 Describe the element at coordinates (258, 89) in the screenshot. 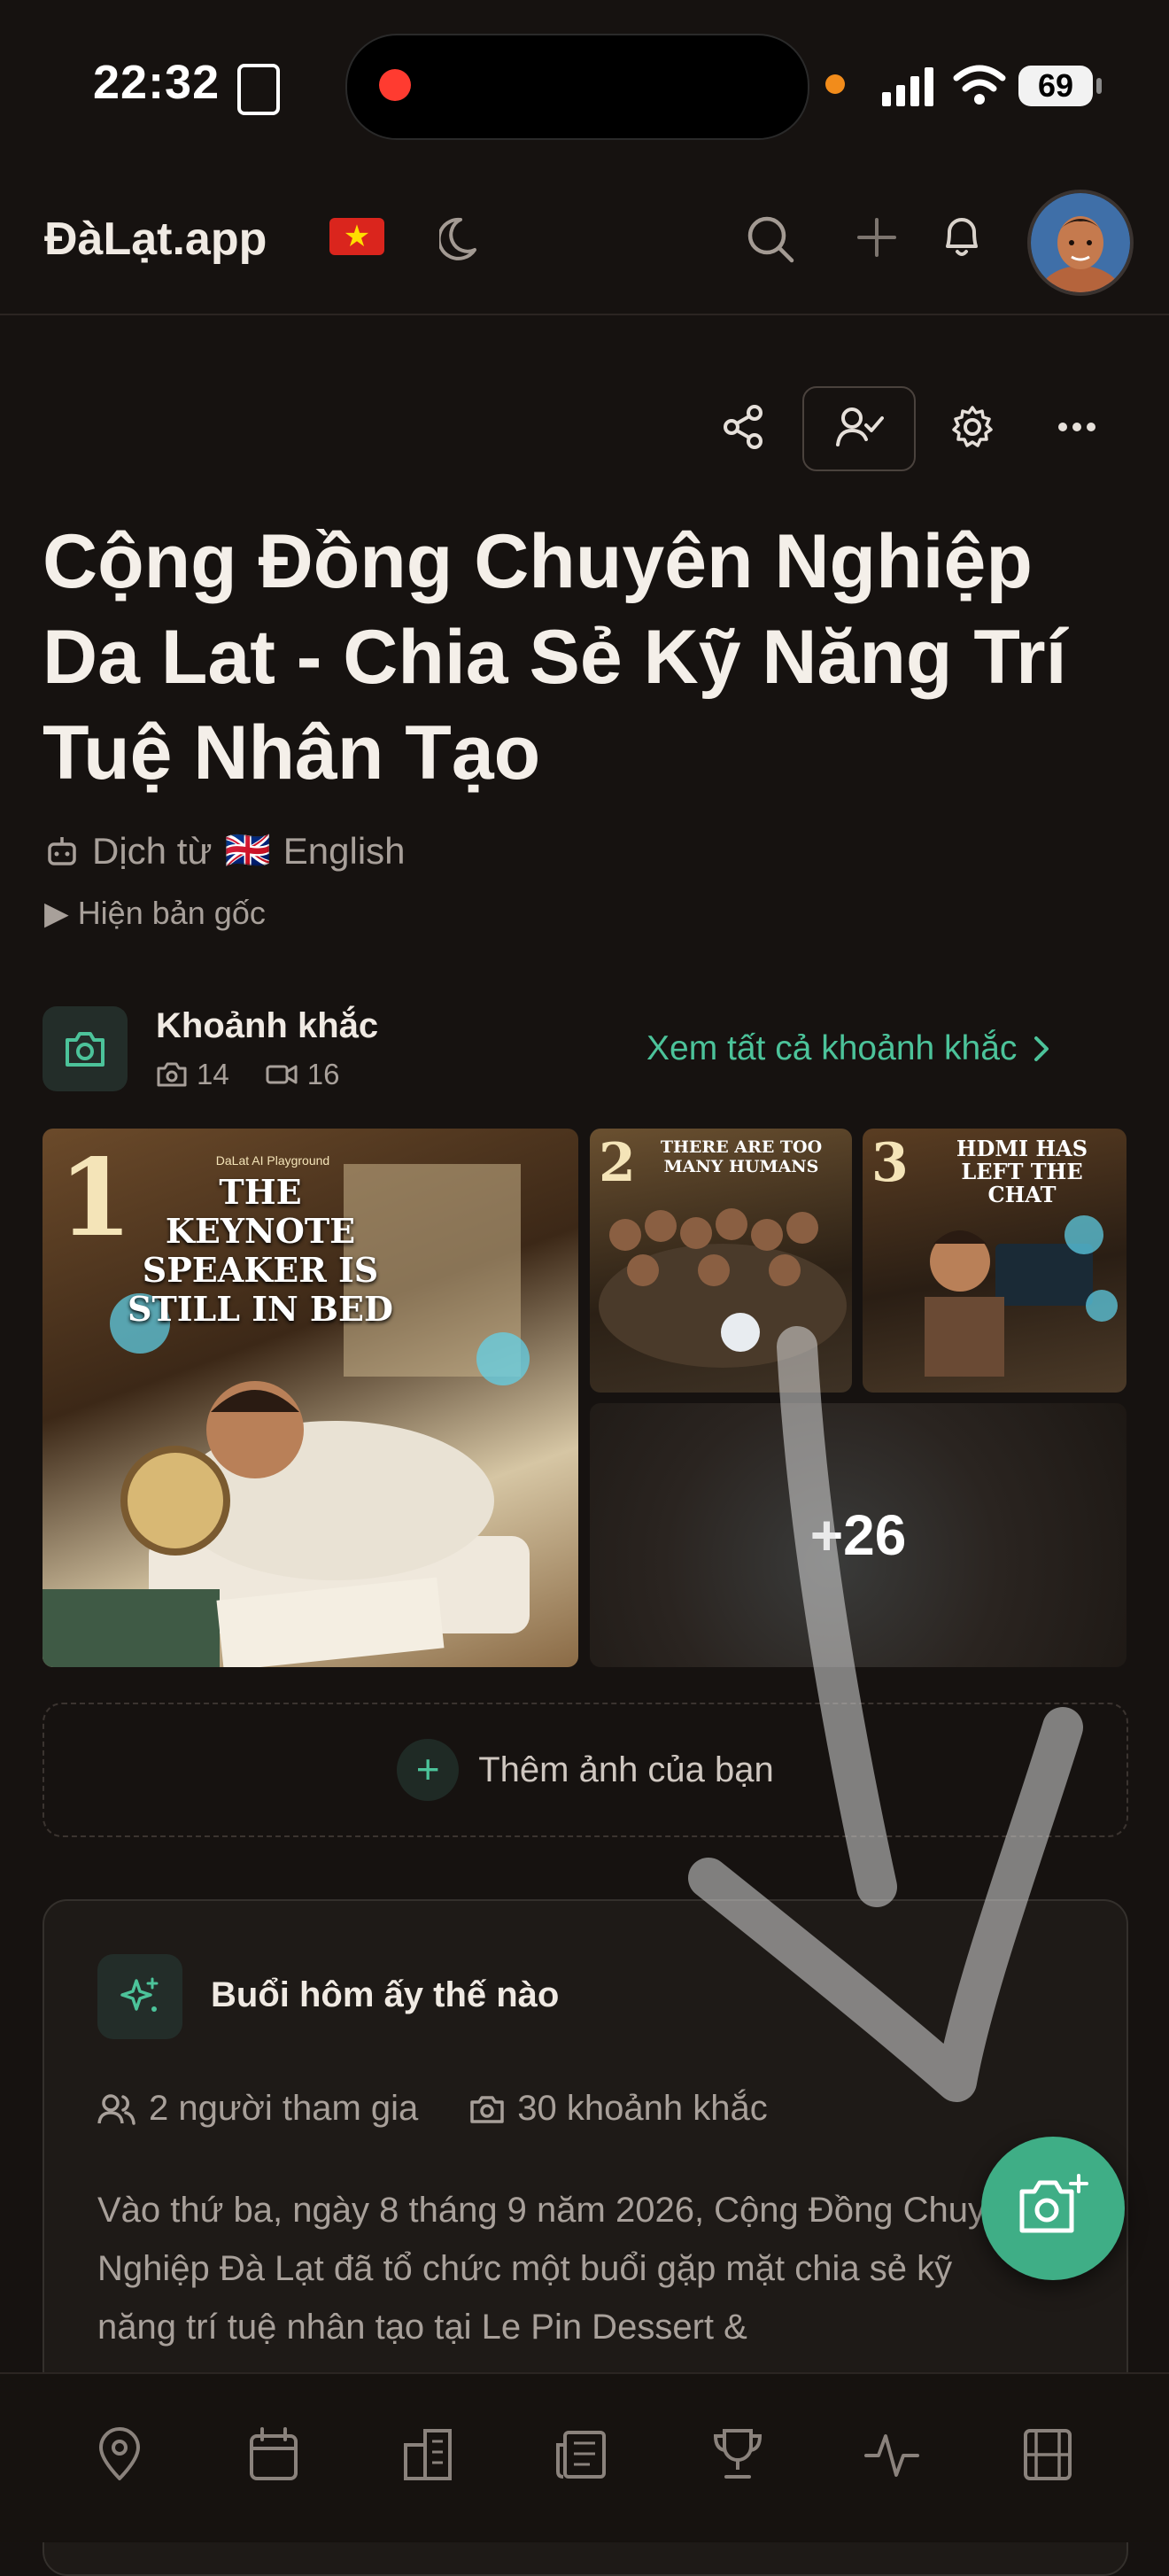

I see `lock-screen-icon` at that location.